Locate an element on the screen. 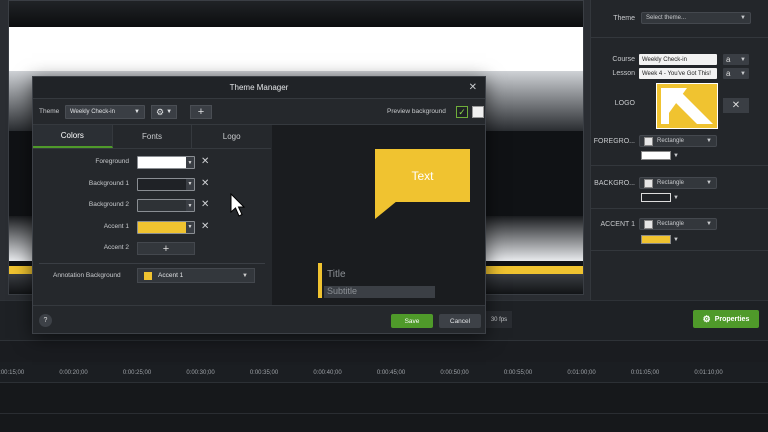 The height and width of the screenshot is (432, 768). theme-dropdown: Weekly Check-in ▼ is located at coordinates (105, 112).